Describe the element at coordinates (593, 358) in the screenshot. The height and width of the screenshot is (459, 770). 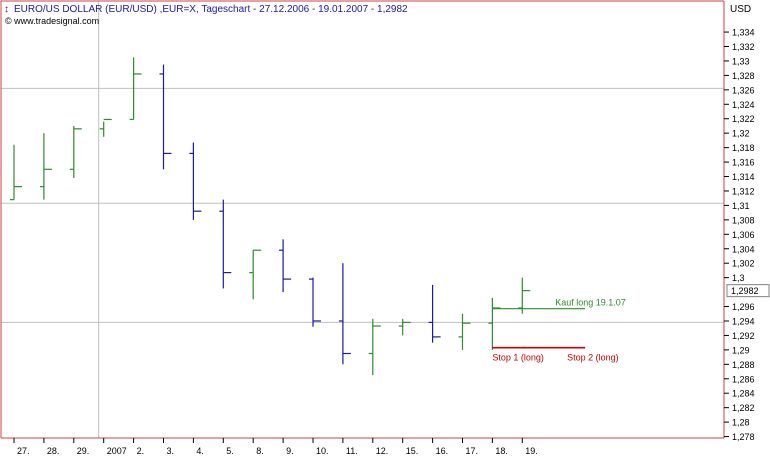
I see `stop-label: Stop 2 (long)` at that location.